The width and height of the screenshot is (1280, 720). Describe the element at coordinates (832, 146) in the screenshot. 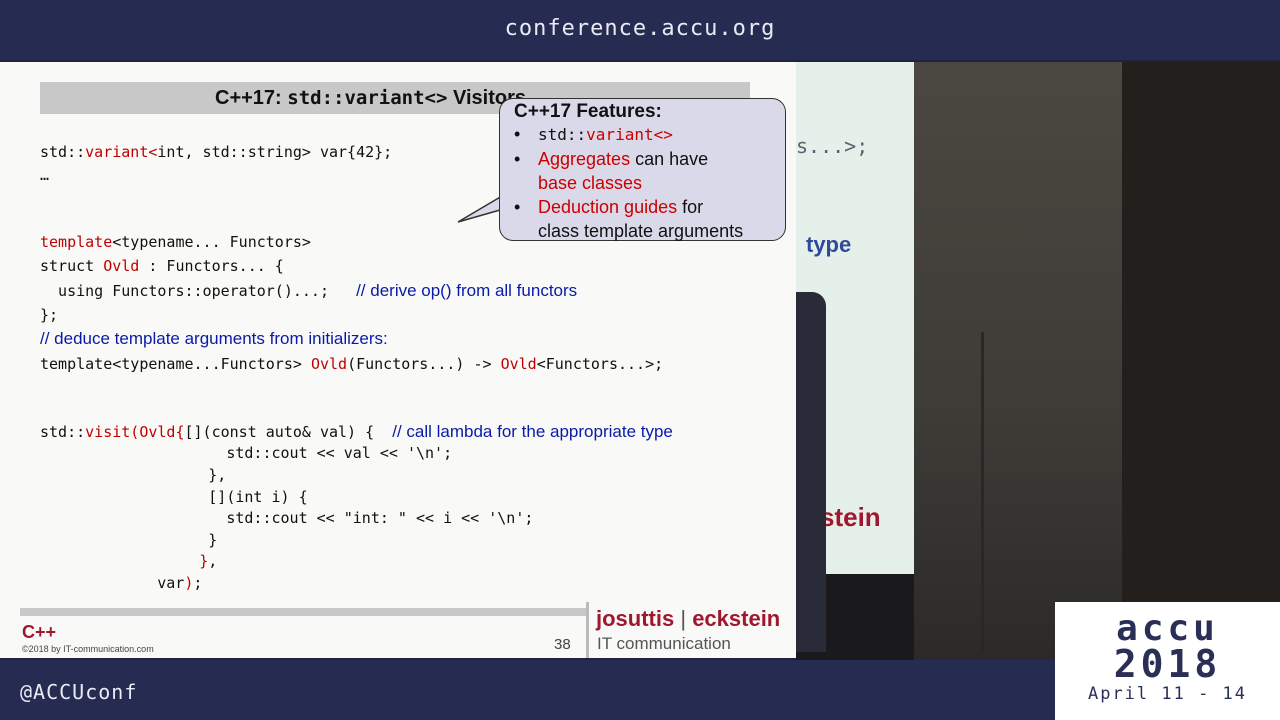

I see `screen-fragment-1: s...>;` at that location.